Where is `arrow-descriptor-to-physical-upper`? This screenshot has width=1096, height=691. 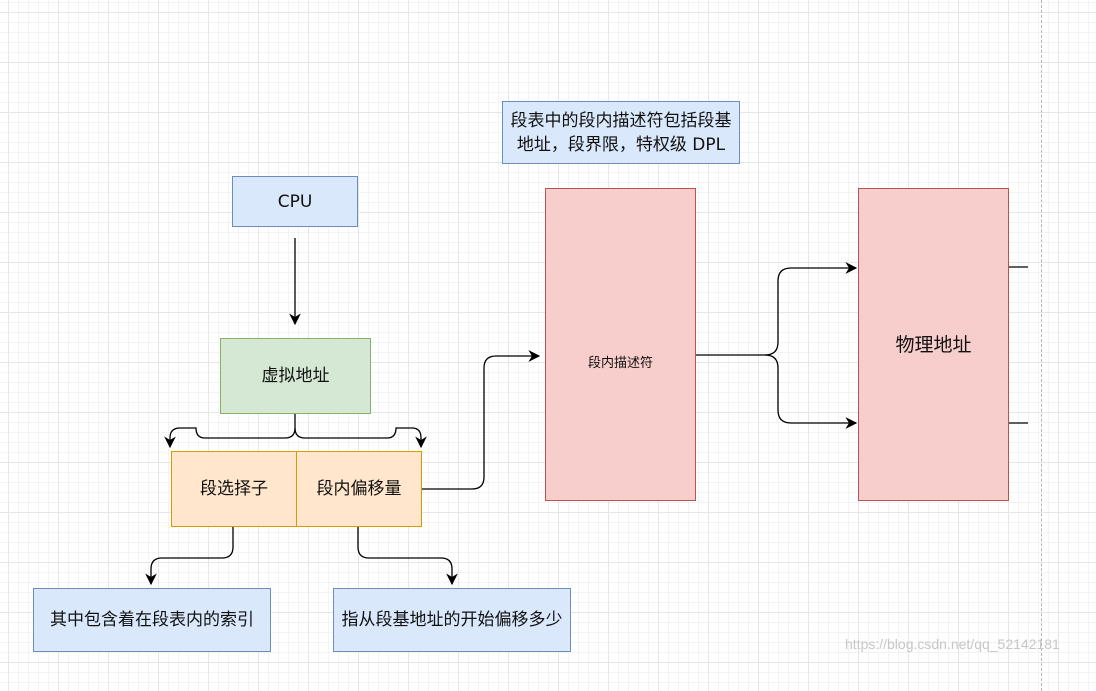
arrow-descriptor-to-physical-upper is located at coordinates (777, 309).